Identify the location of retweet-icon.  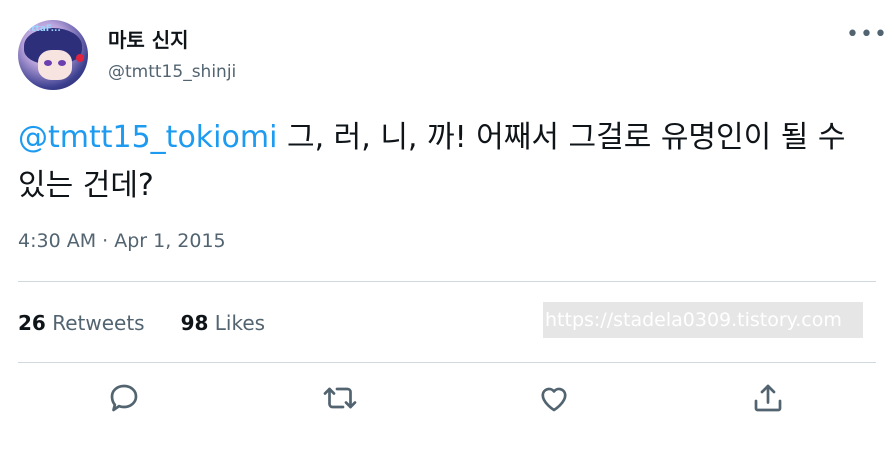
(340, 398).